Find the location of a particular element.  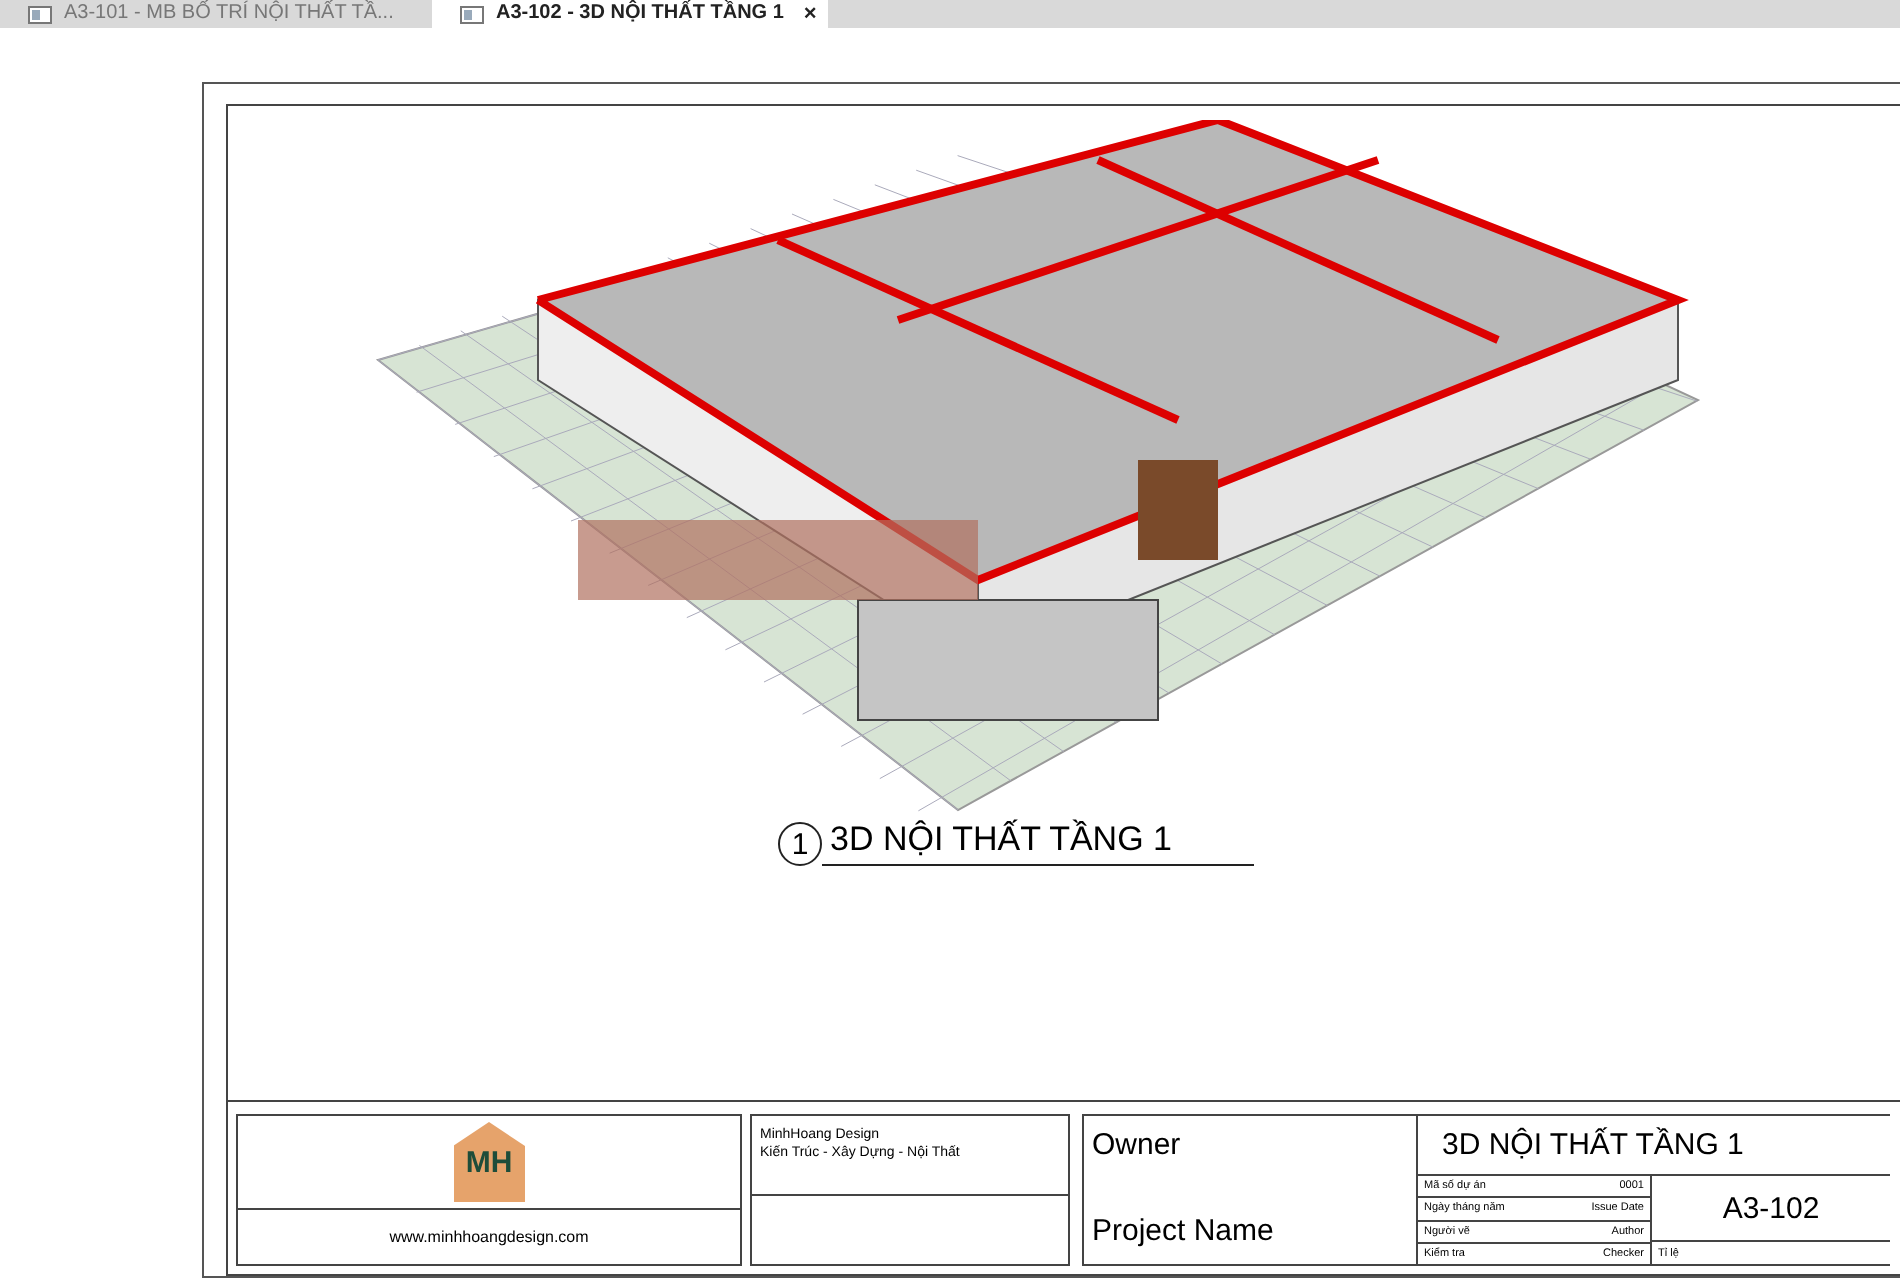

sheet-number: A3-102 is located at coordinates (1771, 1209).